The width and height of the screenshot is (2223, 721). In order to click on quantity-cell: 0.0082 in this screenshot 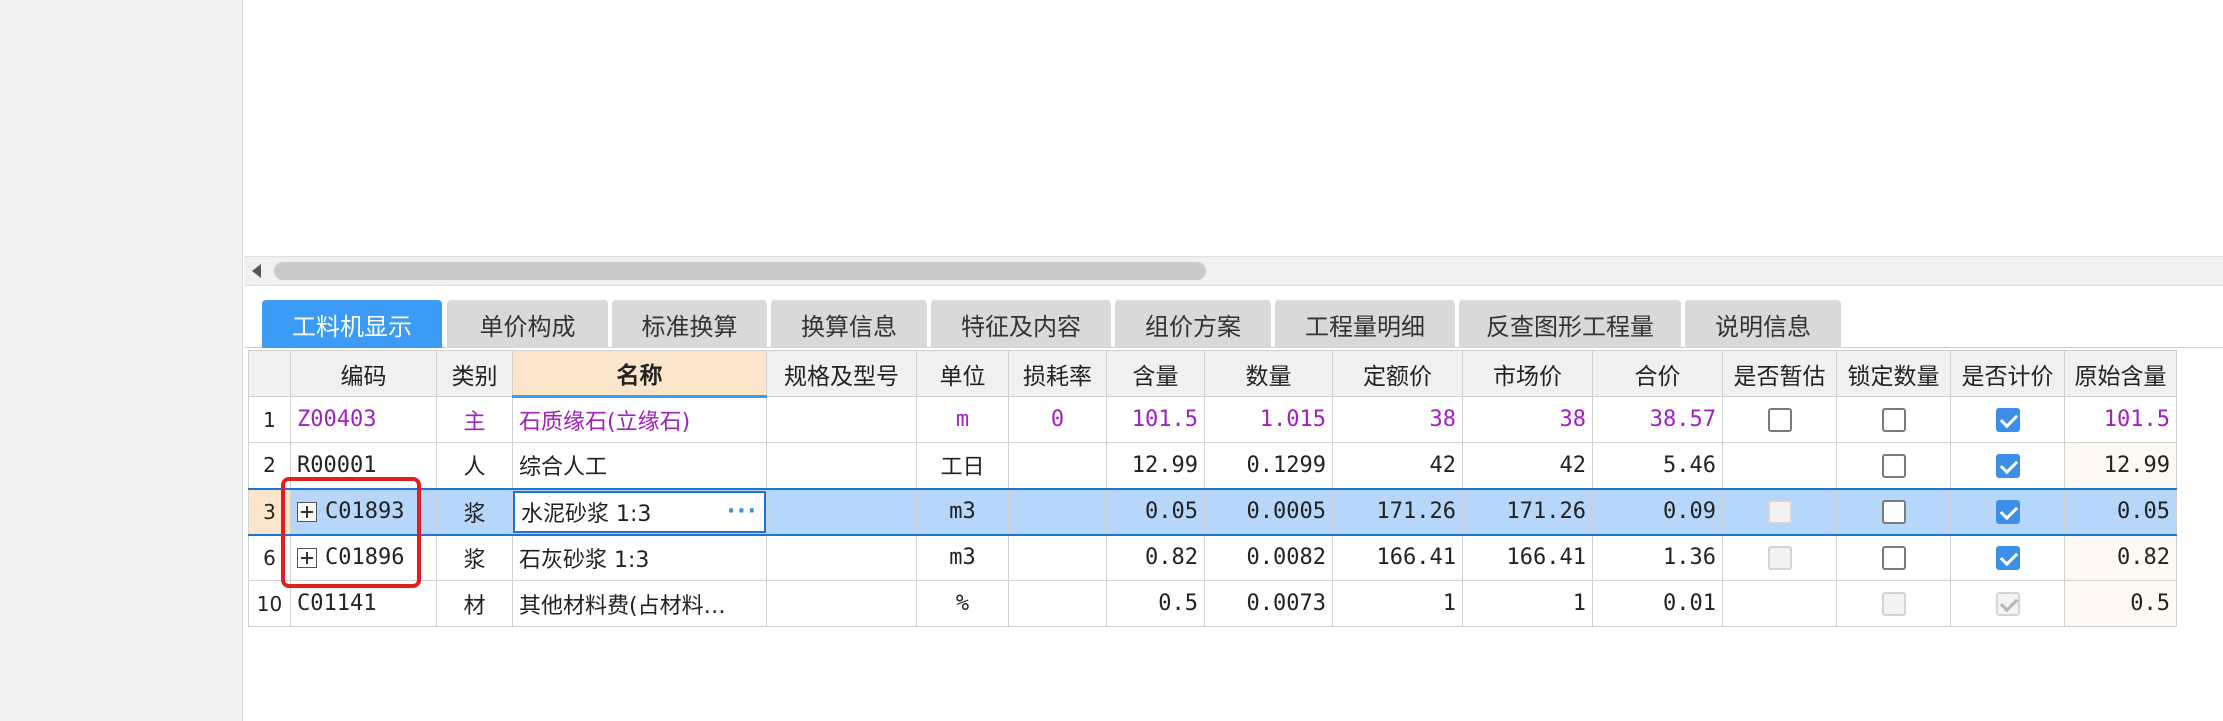, I will do `click(1268, 557)`.